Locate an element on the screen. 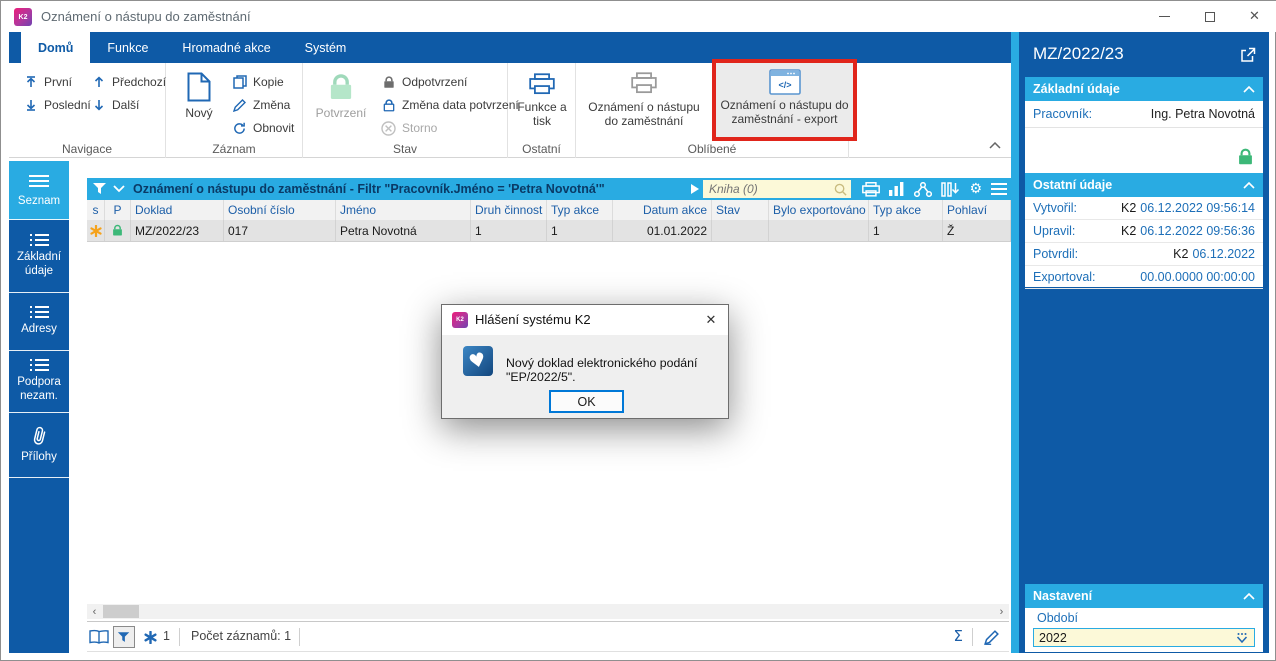  edit-pencil-icon is located at coordinates (991, 637).